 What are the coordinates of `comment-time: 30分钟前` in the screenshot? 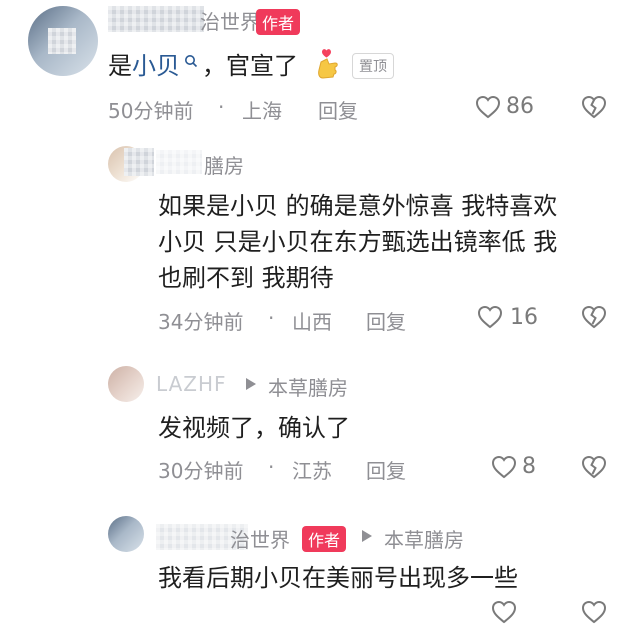 It's located at (201, 471).